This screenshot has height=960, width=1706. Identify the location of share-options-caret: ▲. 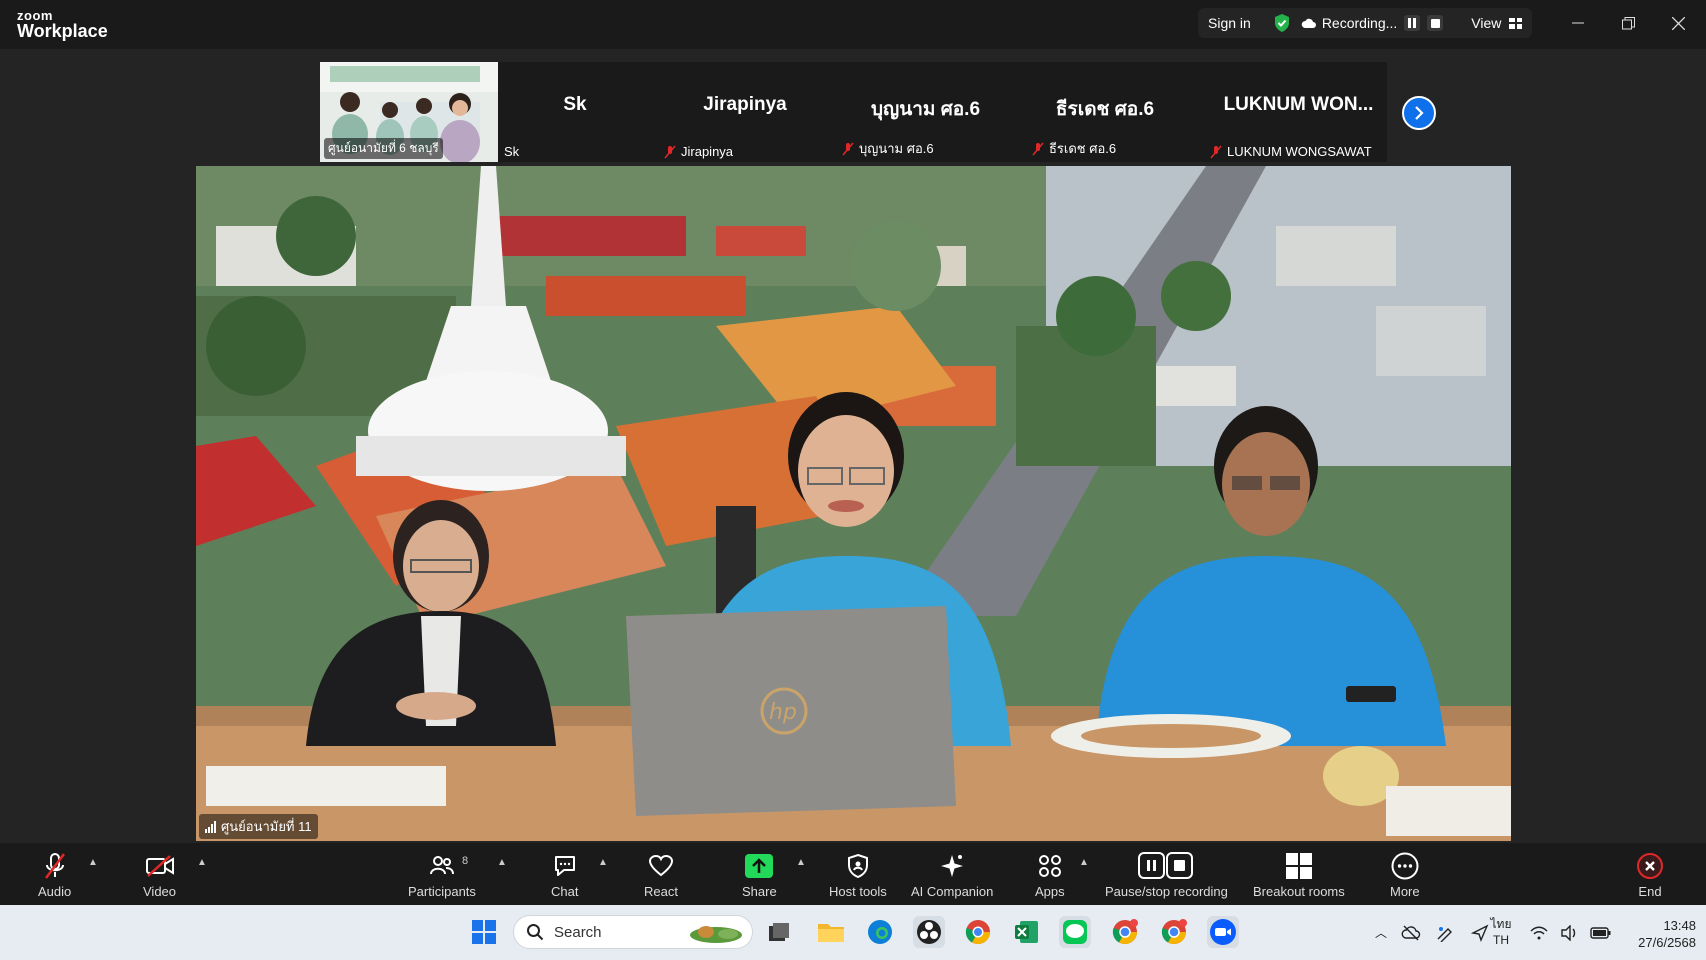
(801, 862).